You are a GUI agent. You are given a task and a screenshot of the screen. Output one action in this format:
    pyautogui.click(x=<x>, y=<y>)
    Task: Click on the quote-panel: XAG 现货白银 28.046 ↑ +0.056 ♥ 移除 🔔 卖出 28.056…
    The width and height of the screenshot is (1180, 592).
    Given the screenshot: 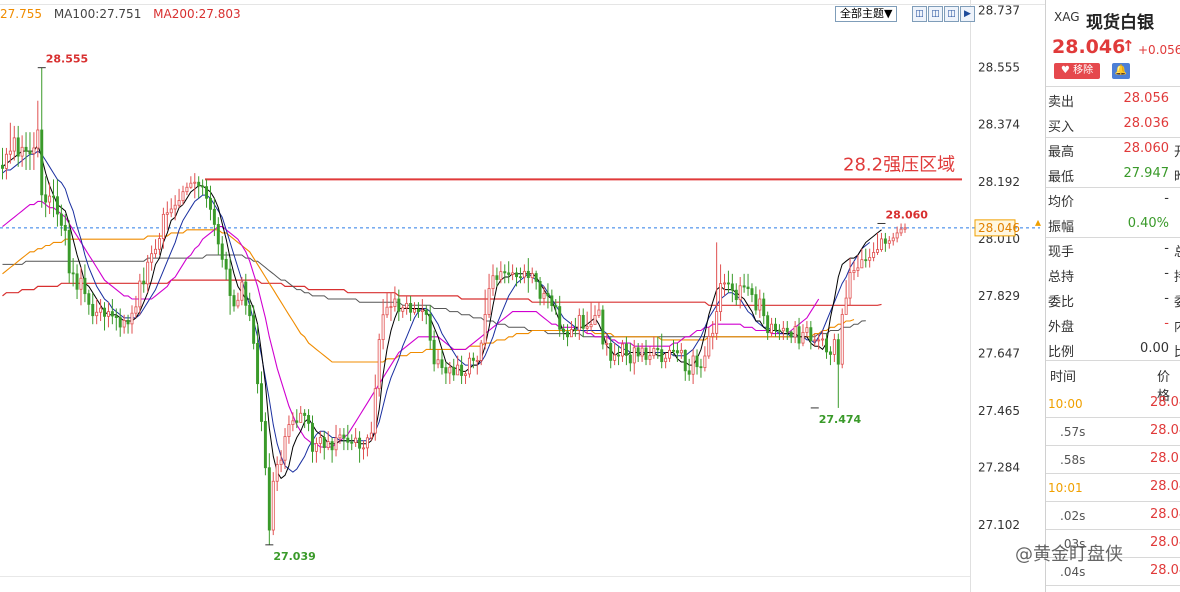 What is the action you would take?
    pyautogui.click(x=1112, y=296)
    